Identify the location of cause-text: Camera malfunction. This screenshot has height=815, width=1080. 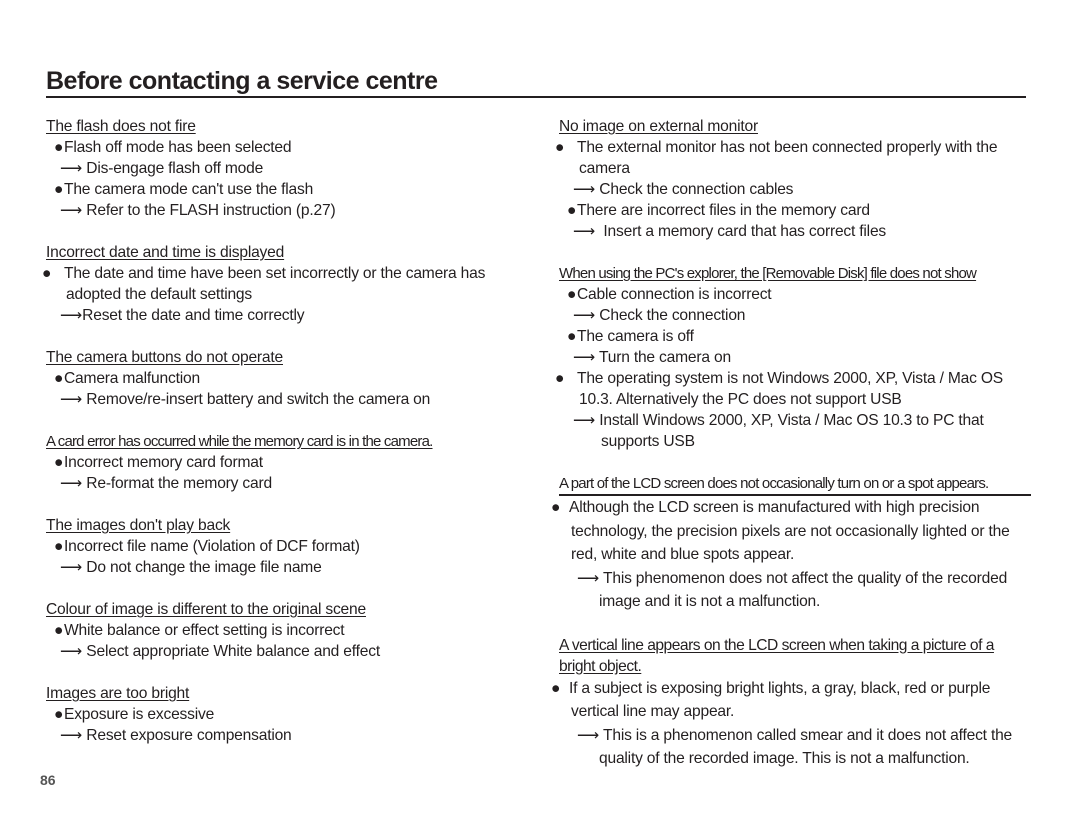
(132, 378).